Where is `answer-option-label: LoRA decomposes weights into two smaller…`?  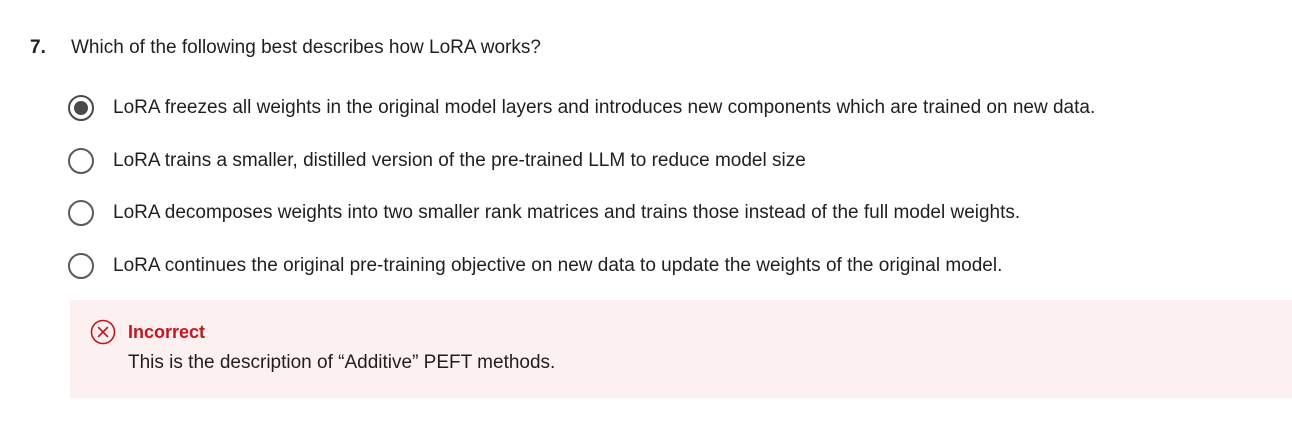
answer-option-label: LoRA decomposes weights into two smaller… is located at coordinates (567, 212).